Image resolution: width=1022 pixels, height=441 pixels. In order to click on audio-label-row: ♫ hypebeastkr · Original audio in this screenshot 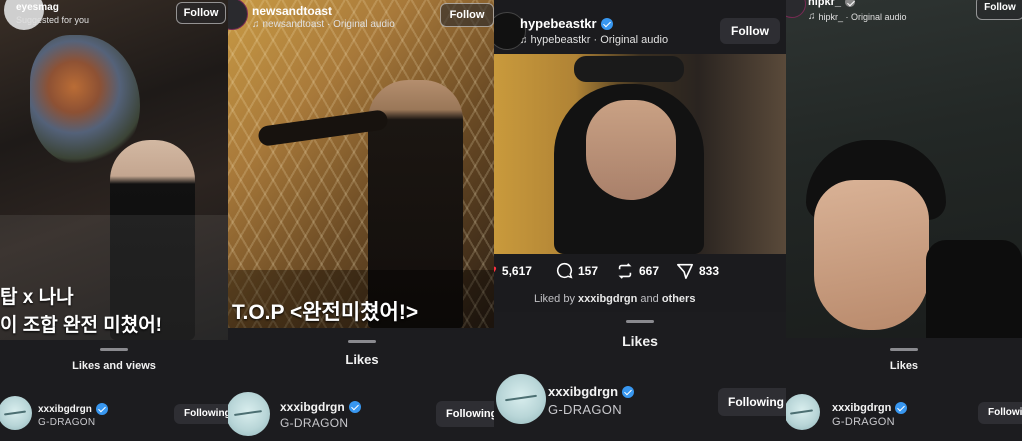, I will do `click(594, 40)`.